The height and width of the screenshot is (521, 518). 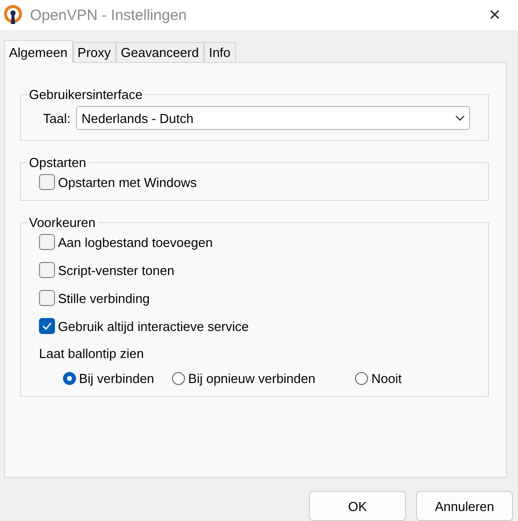 What do you see at coordinates (495, 15) in the screenshot?
I see `close-button: ✕` at bounding box center [495, 15].